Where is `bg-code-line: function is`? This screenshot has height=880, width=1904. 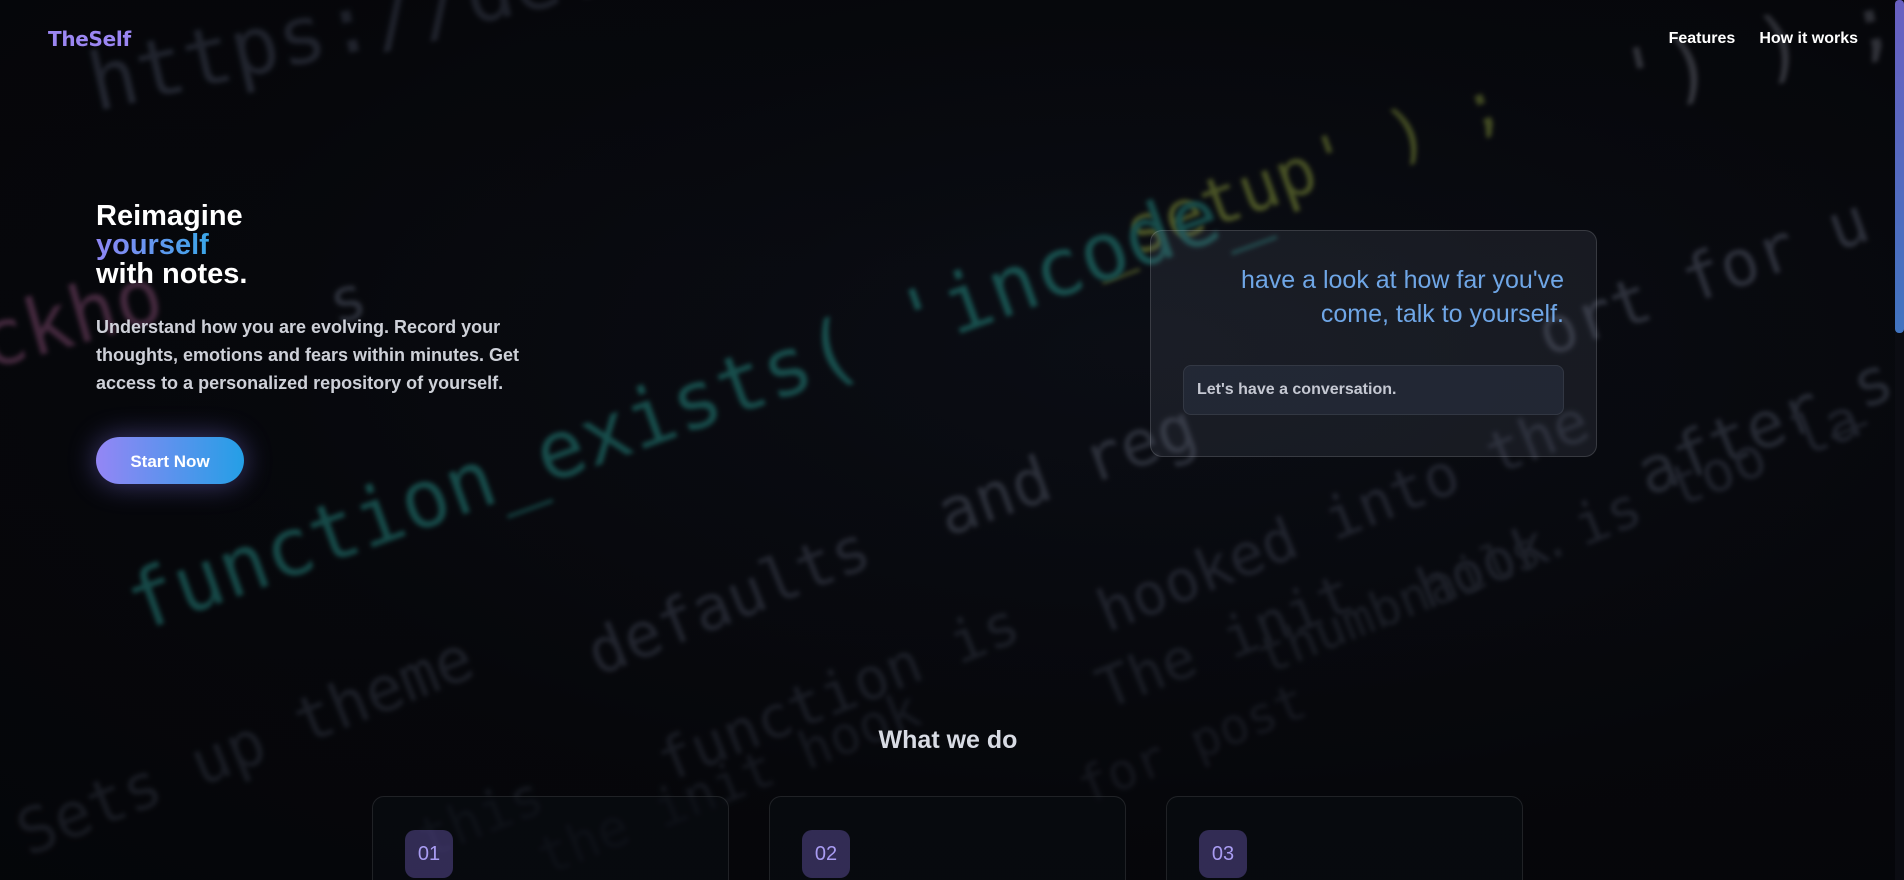 bg-code-line: function is is located at coordinates (838, 692).